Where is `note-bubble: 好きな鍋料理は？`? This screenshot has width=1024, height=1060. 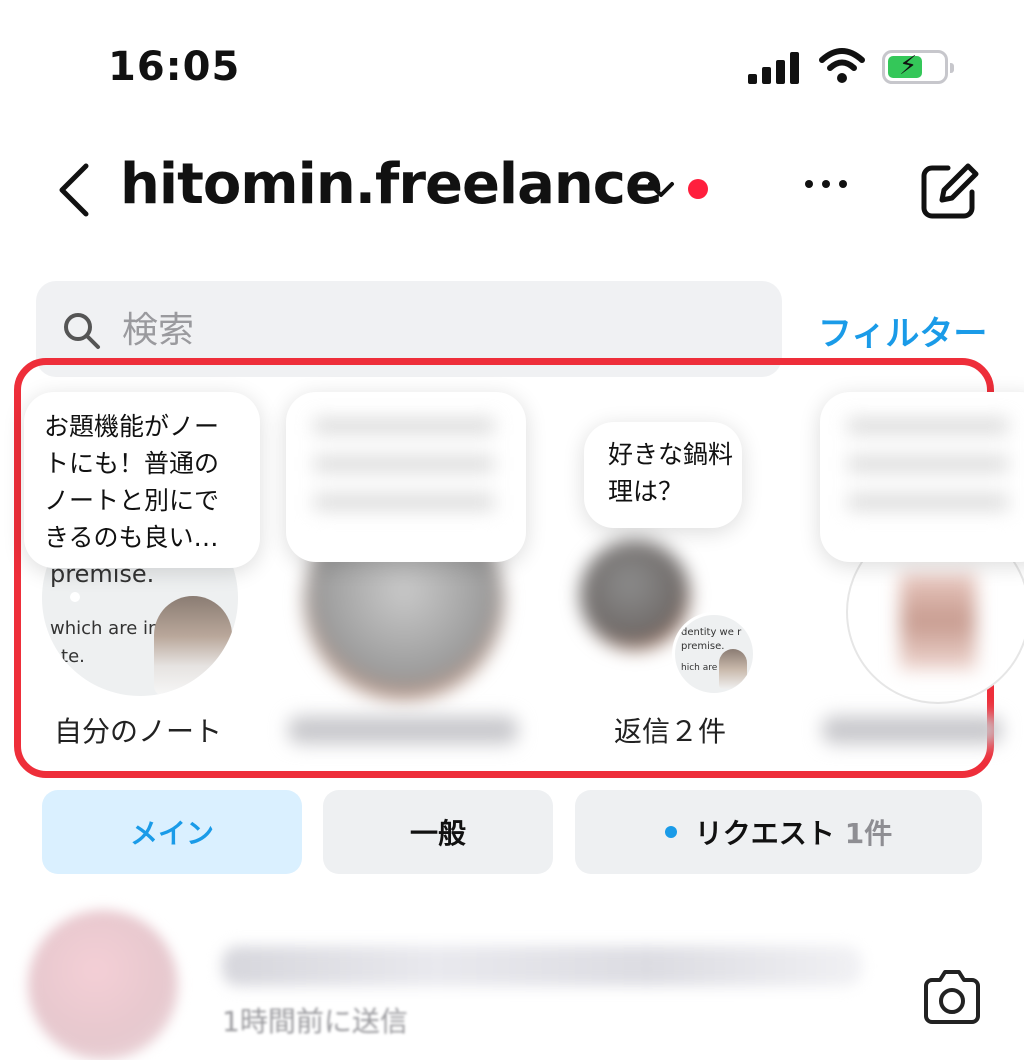 note-bubble: 好きな鍋料理は？ is located at coordinates (663, 475).